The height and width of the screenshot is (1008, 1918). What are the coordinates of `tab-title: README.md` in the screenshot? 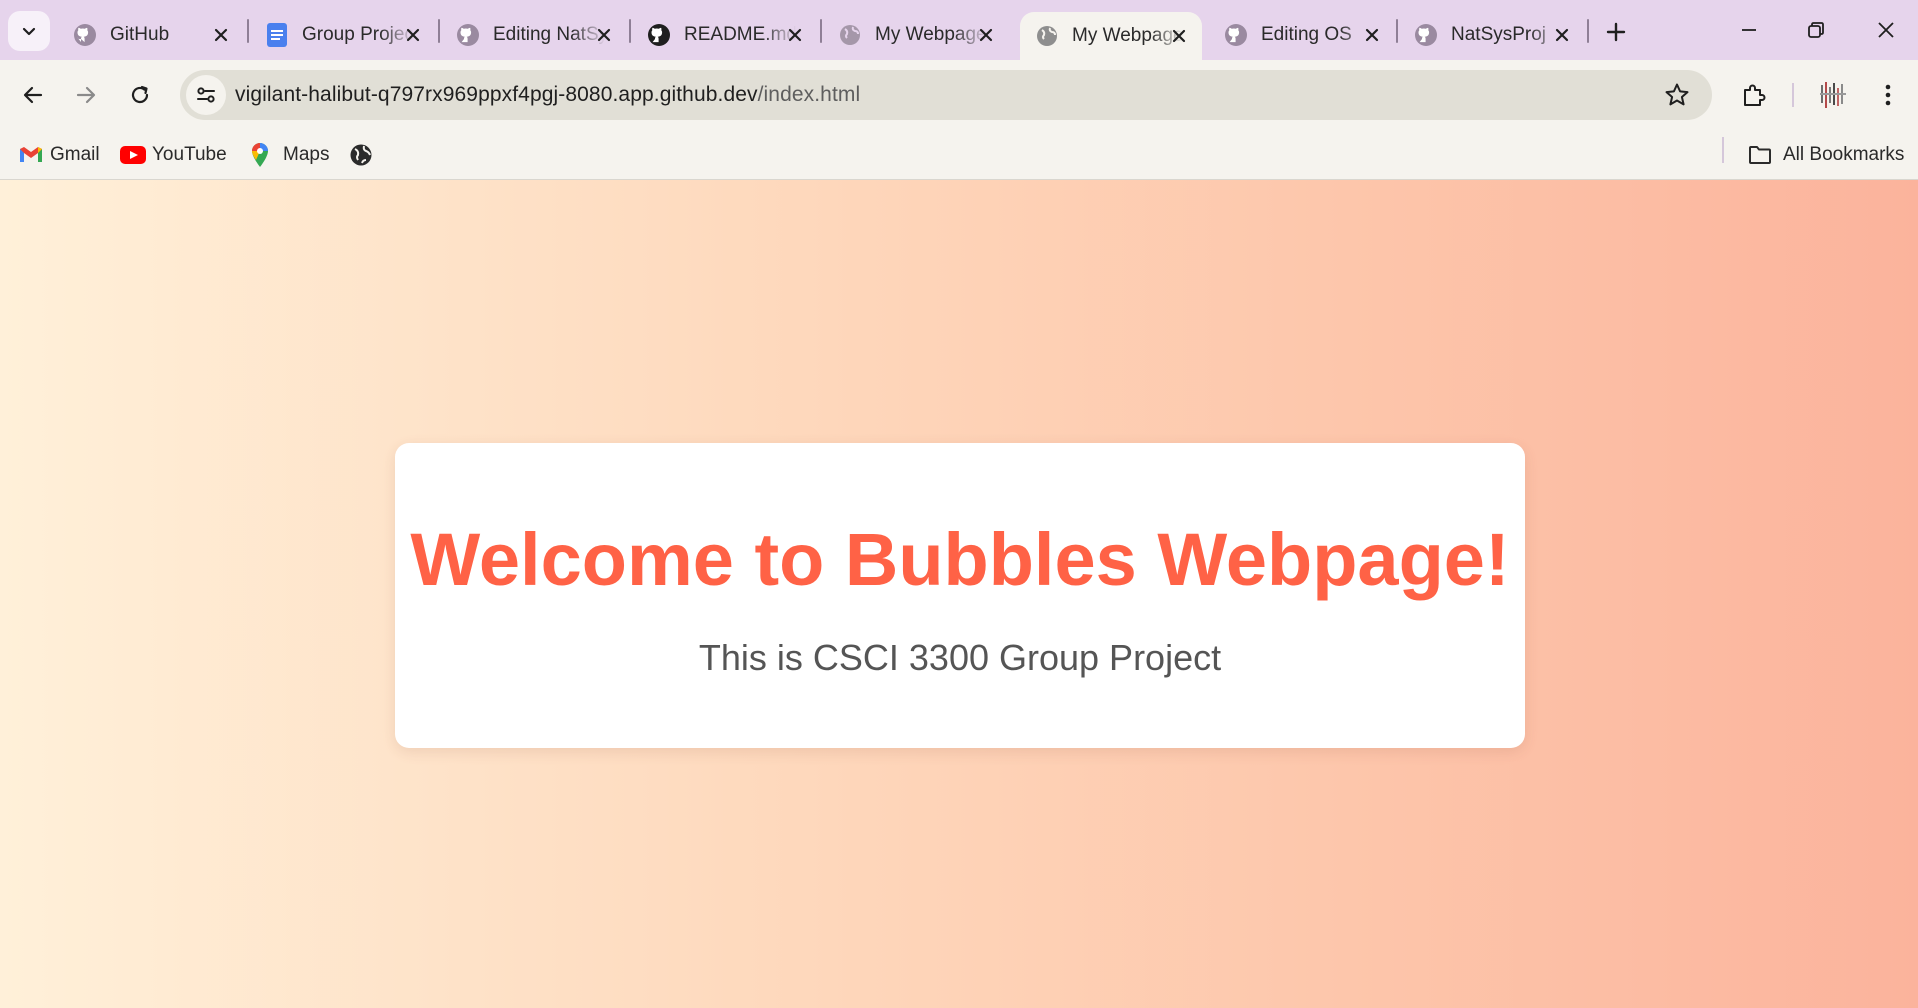 It's located at (740, 34).